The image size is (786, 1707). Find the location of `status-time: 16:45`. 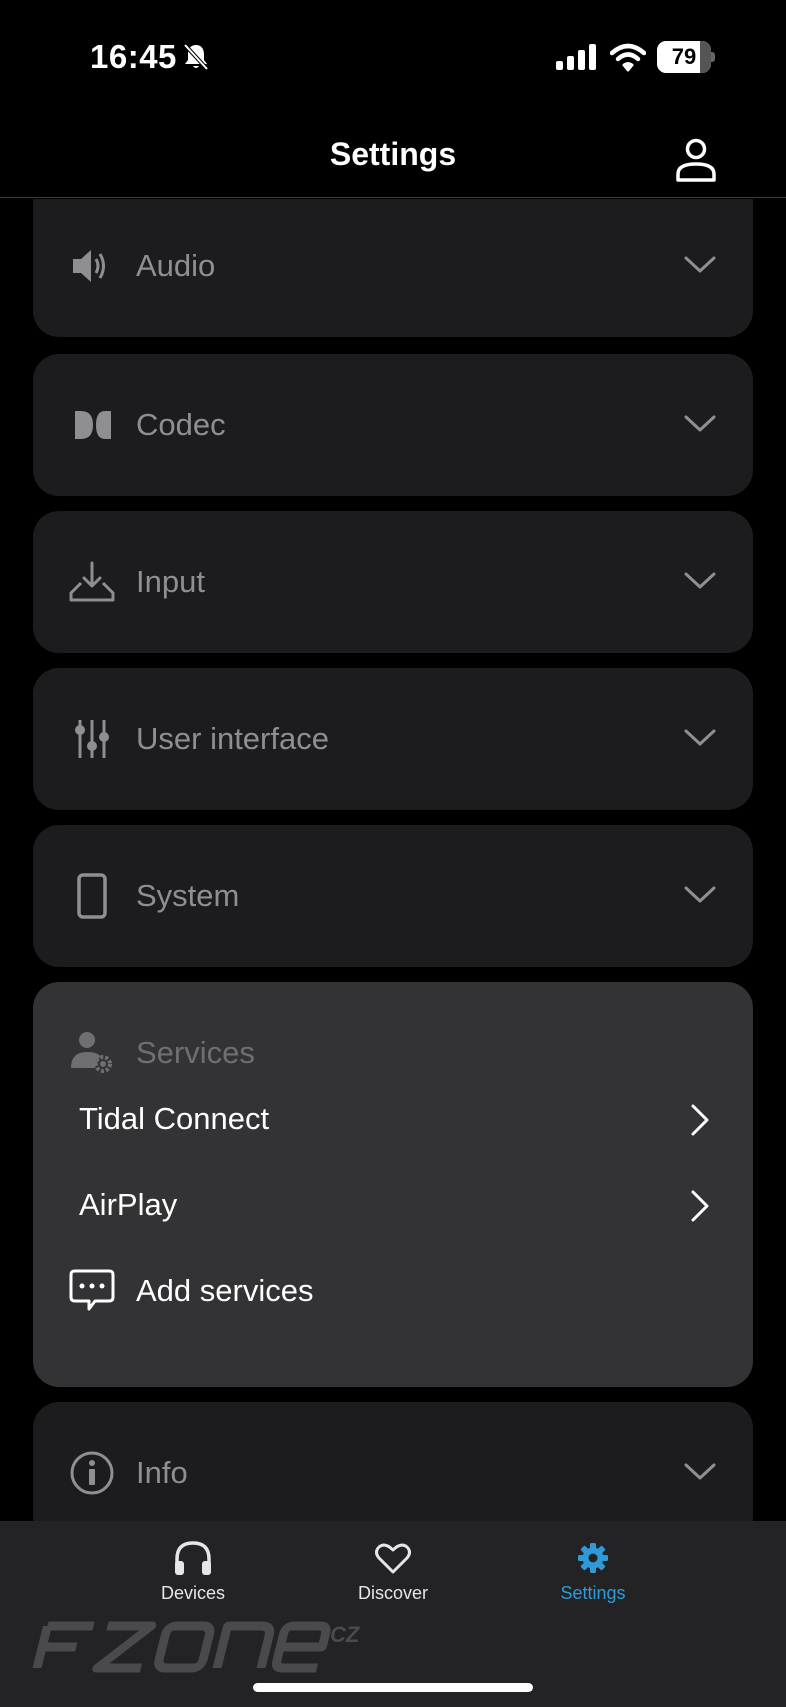

status-time: 16:45 is located at coordinates (133, 56).